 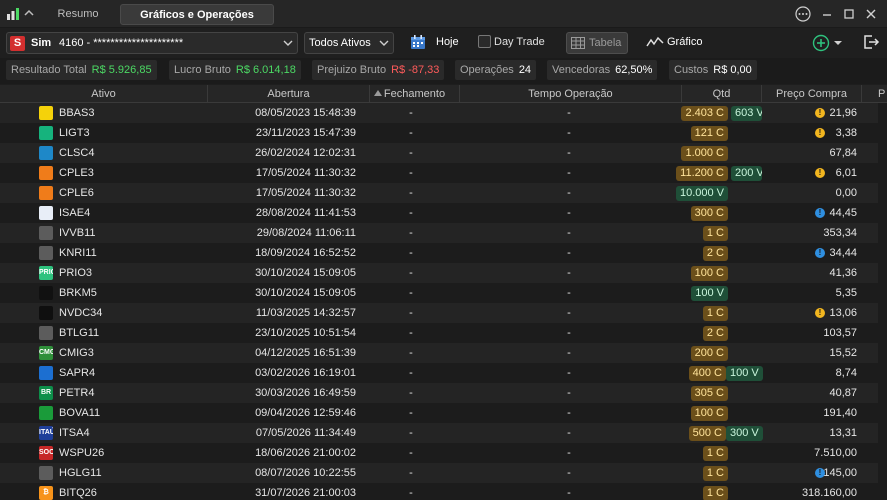 What do you see at coordinates (709, 213) in the screenshot?
I see `buy-quantity-badge: 300 C` at bounding box center [709, 213].